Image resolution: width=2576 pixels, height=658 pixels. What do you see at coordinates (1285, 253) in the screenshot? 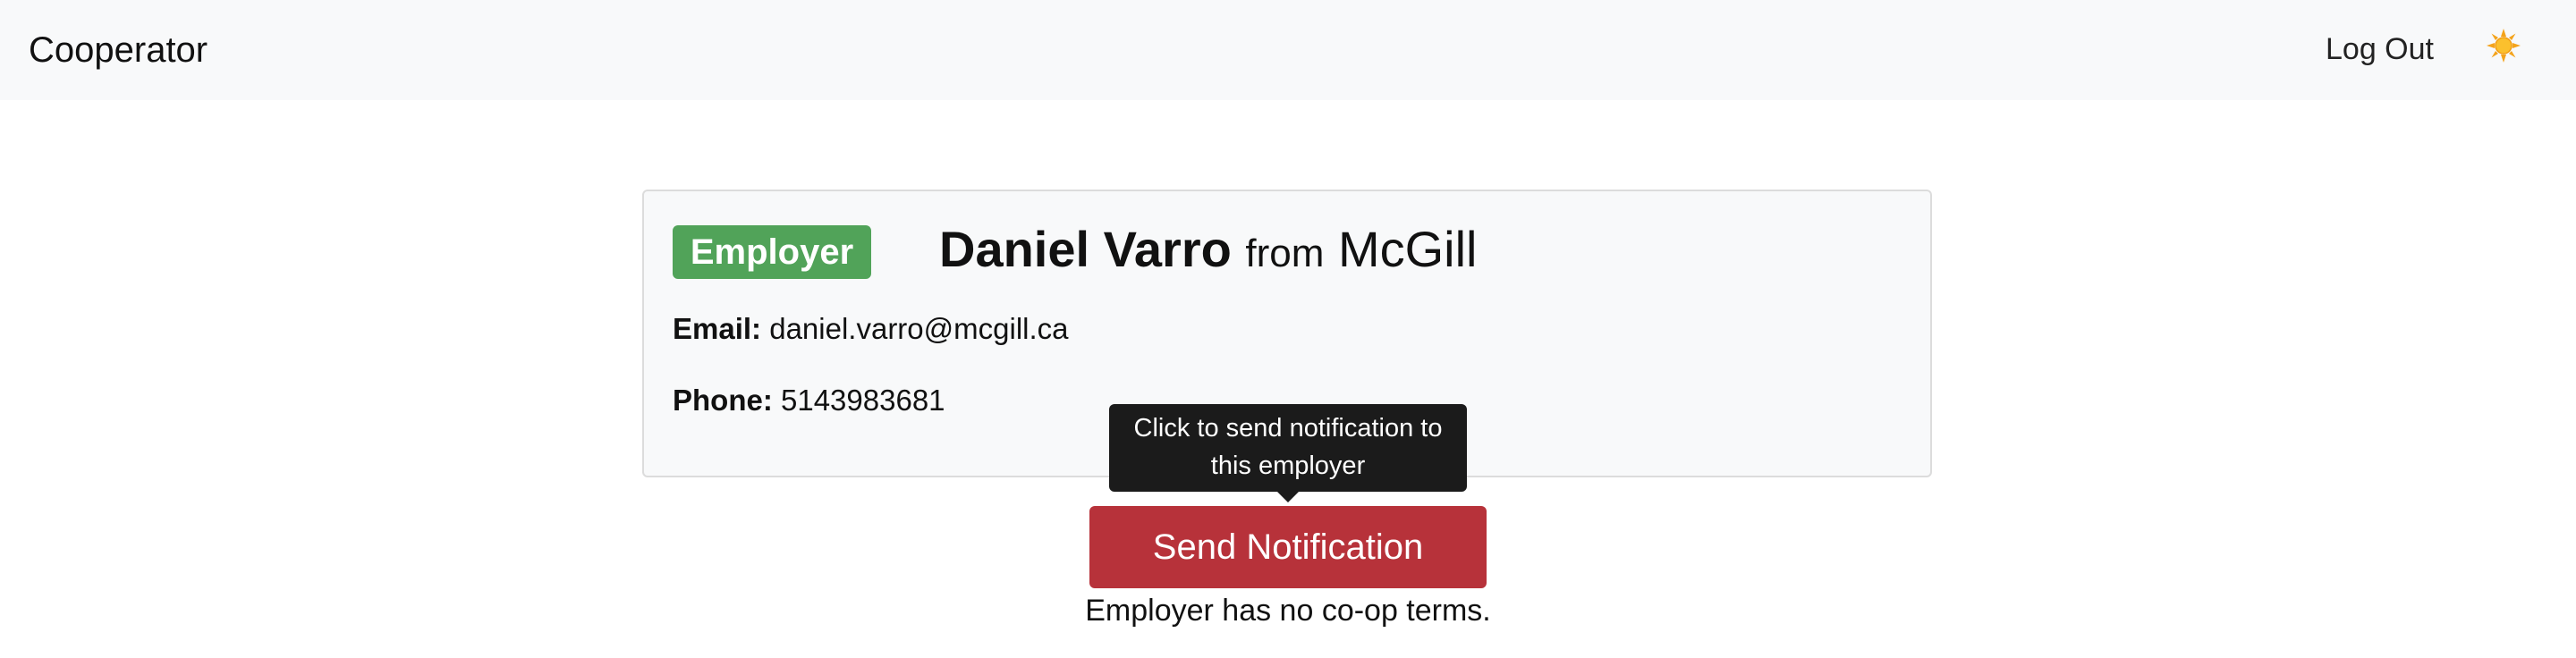
I see `from-word: from` at bounding box center [1285, 253].